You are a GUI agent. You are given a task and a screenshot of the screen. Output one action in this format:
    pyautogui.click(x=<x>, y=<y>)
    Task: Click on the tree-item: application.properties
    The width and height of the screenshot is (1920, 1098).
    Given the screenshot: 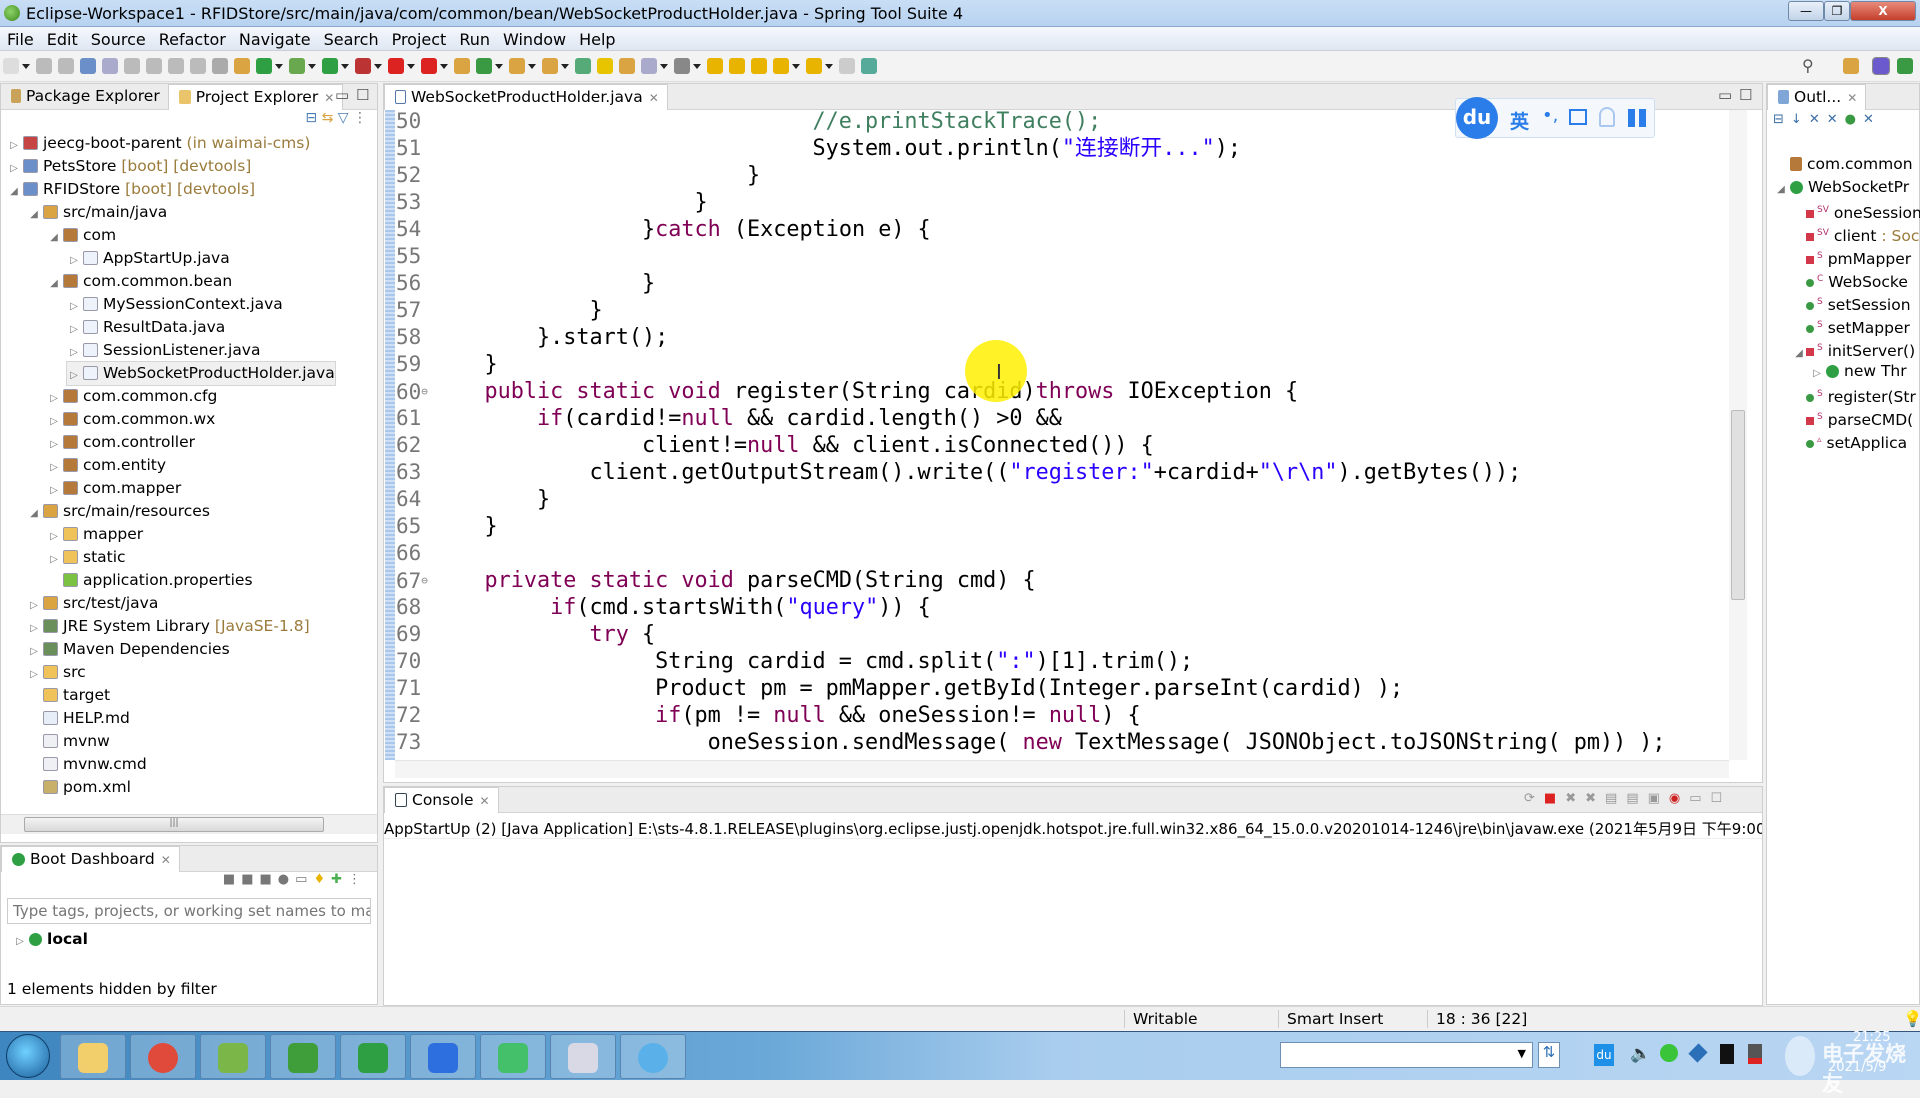 What is the action you would take?
    pyautogui.click(x=150, y=580)
    